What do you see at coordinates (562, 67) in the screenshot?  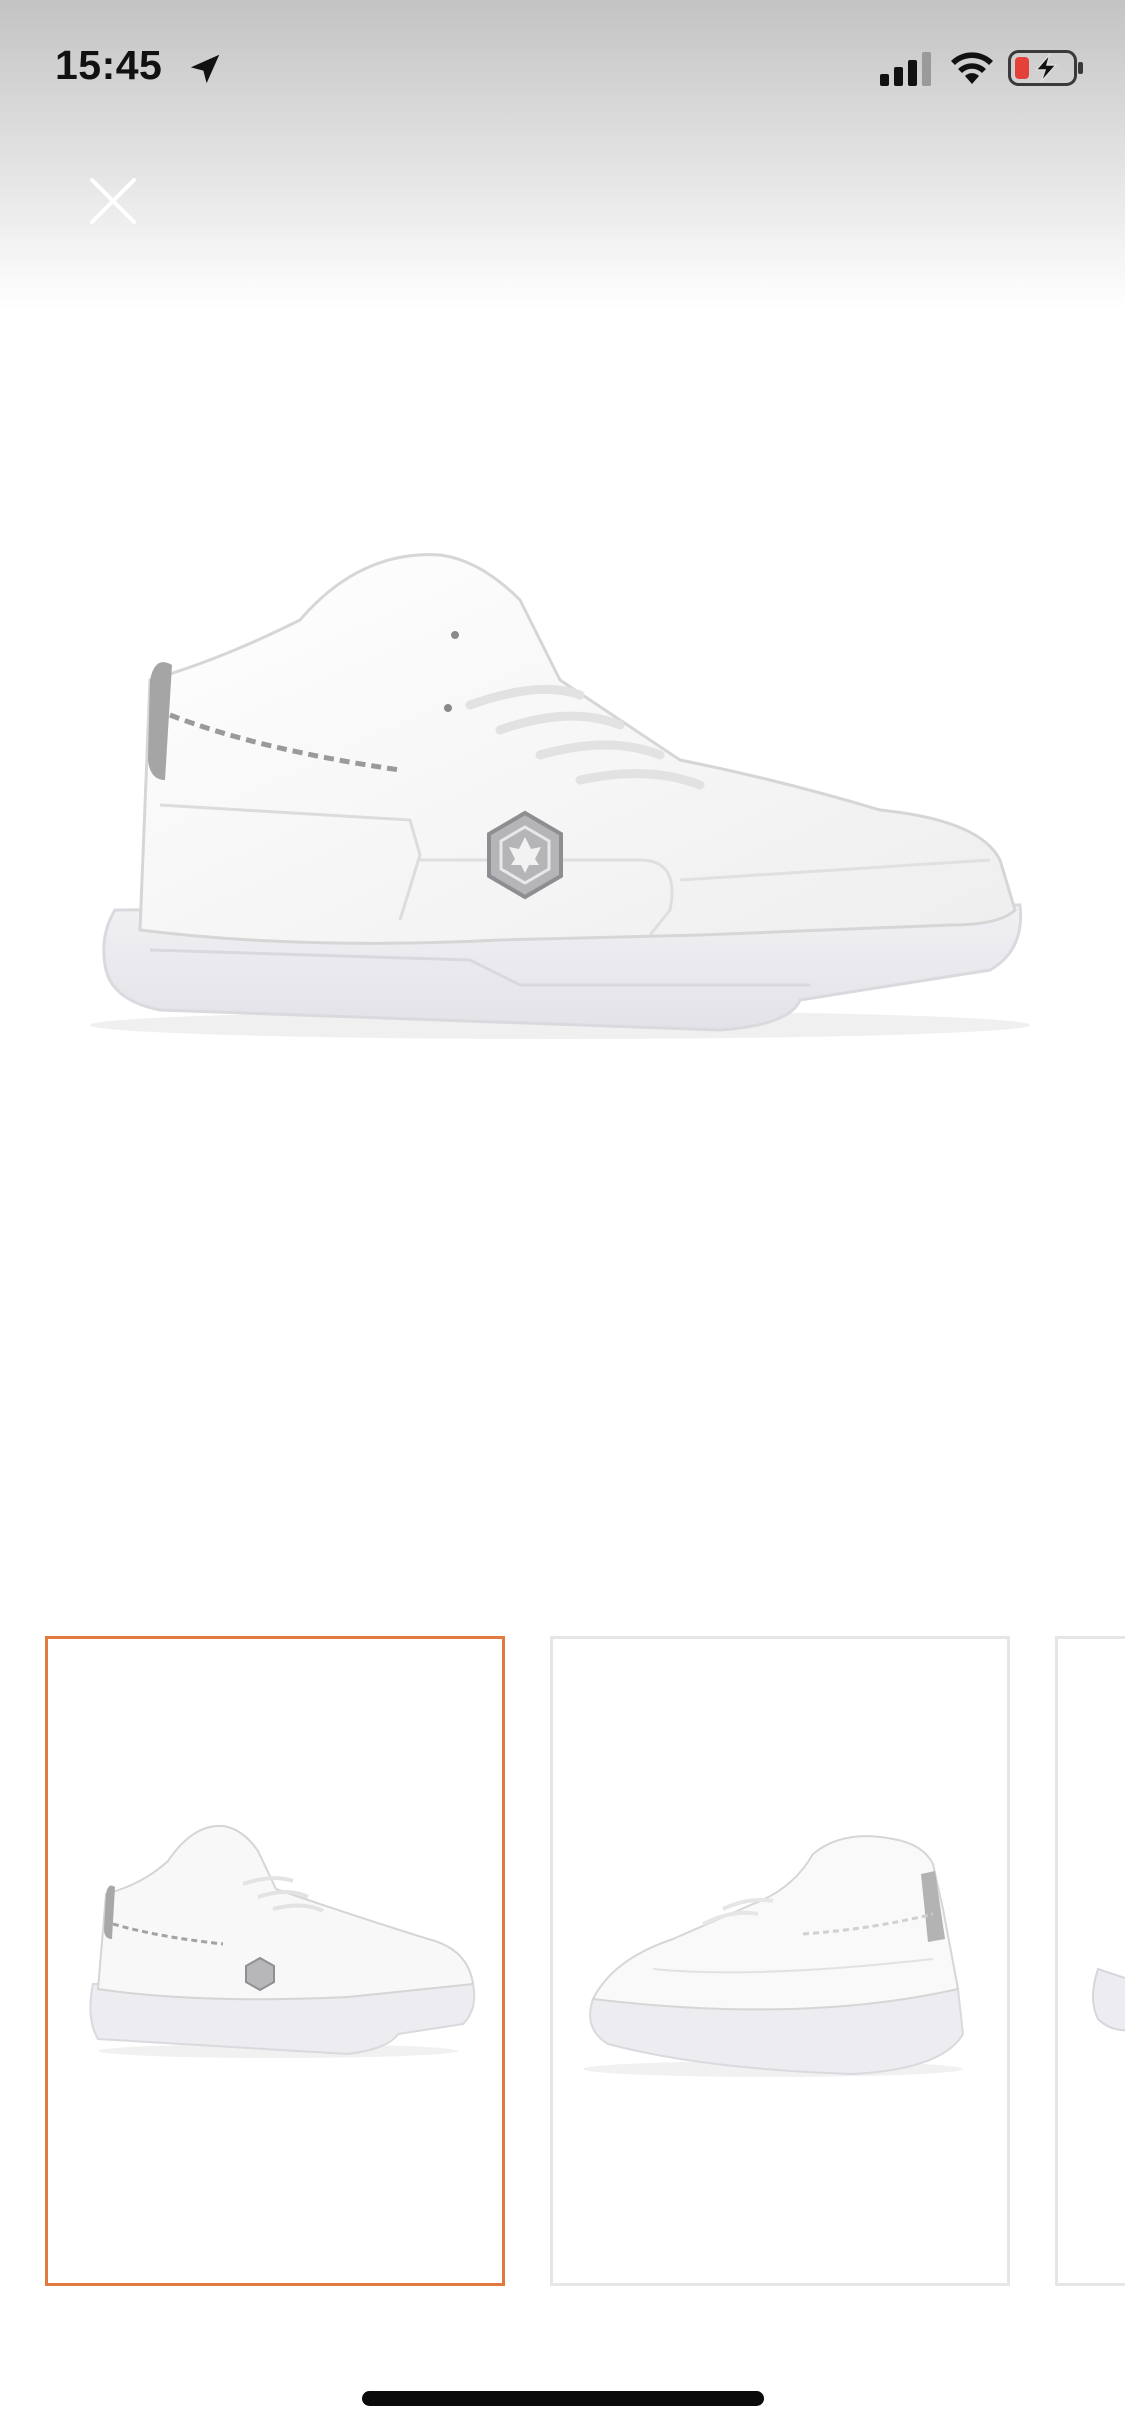 I see `status-bar: 15:45` at bounding box center [562, 67].